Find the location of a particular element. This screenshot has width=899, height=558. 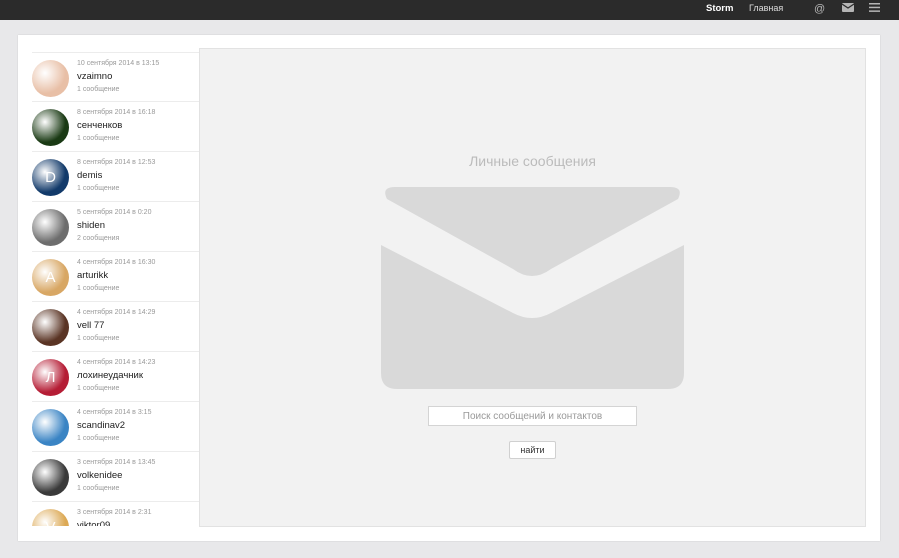

dialog-username: сенченков is located at coordinates (99, 125).